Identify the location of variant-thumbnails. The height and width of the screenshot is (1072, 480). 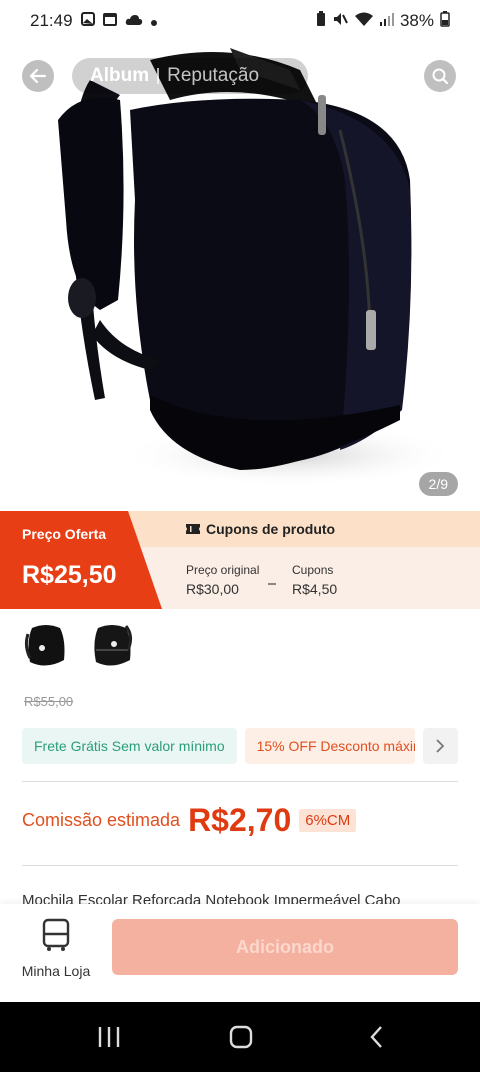
(79, 646).